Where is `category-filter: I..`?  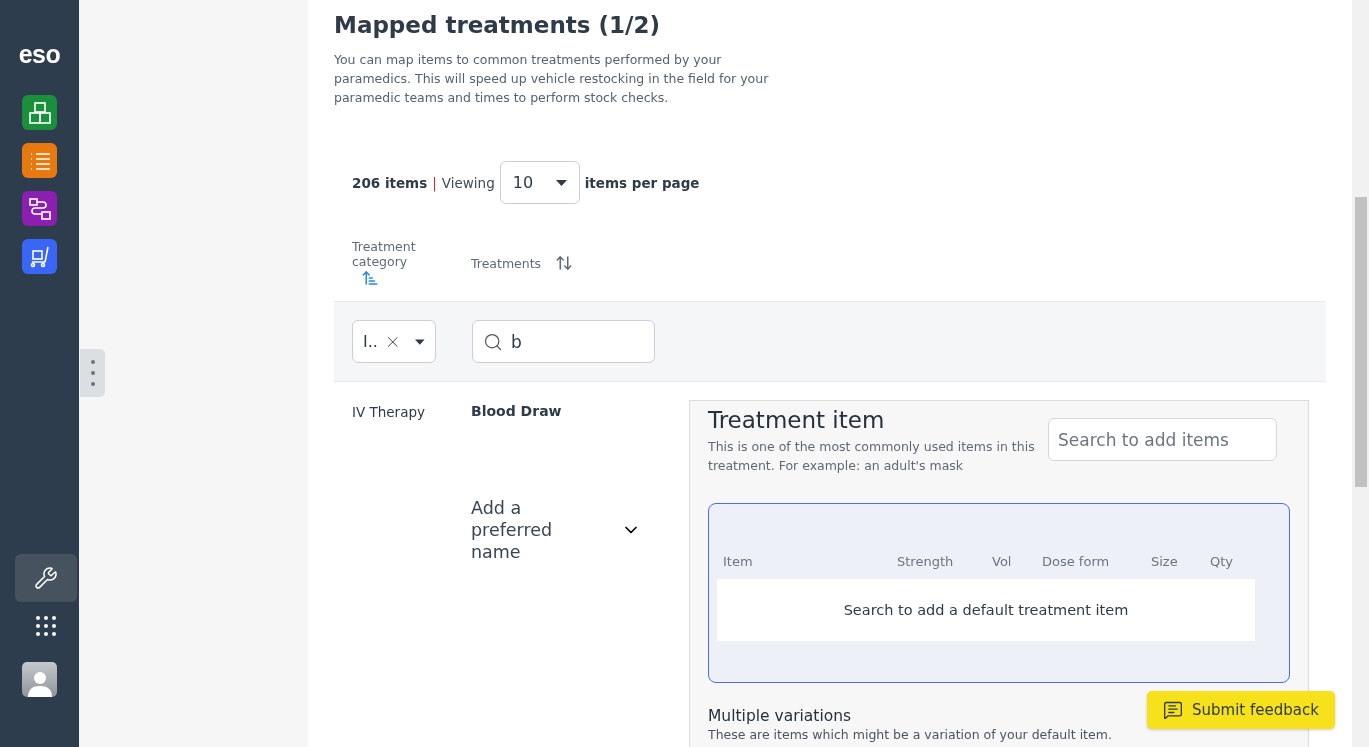 category-filter: I.. is located at coordinates (394, 341).